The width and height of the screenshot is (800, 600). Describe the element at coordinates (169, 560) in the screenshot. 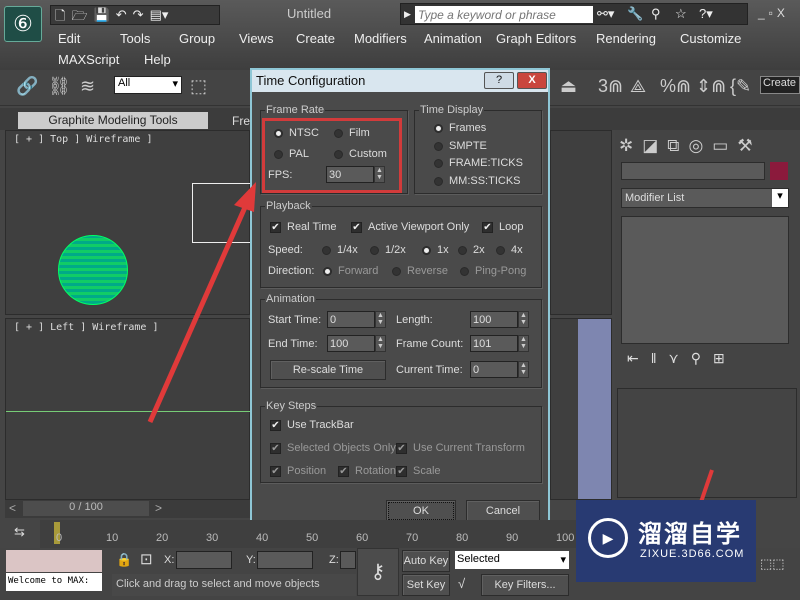

I see `x-label: X:` at that location.